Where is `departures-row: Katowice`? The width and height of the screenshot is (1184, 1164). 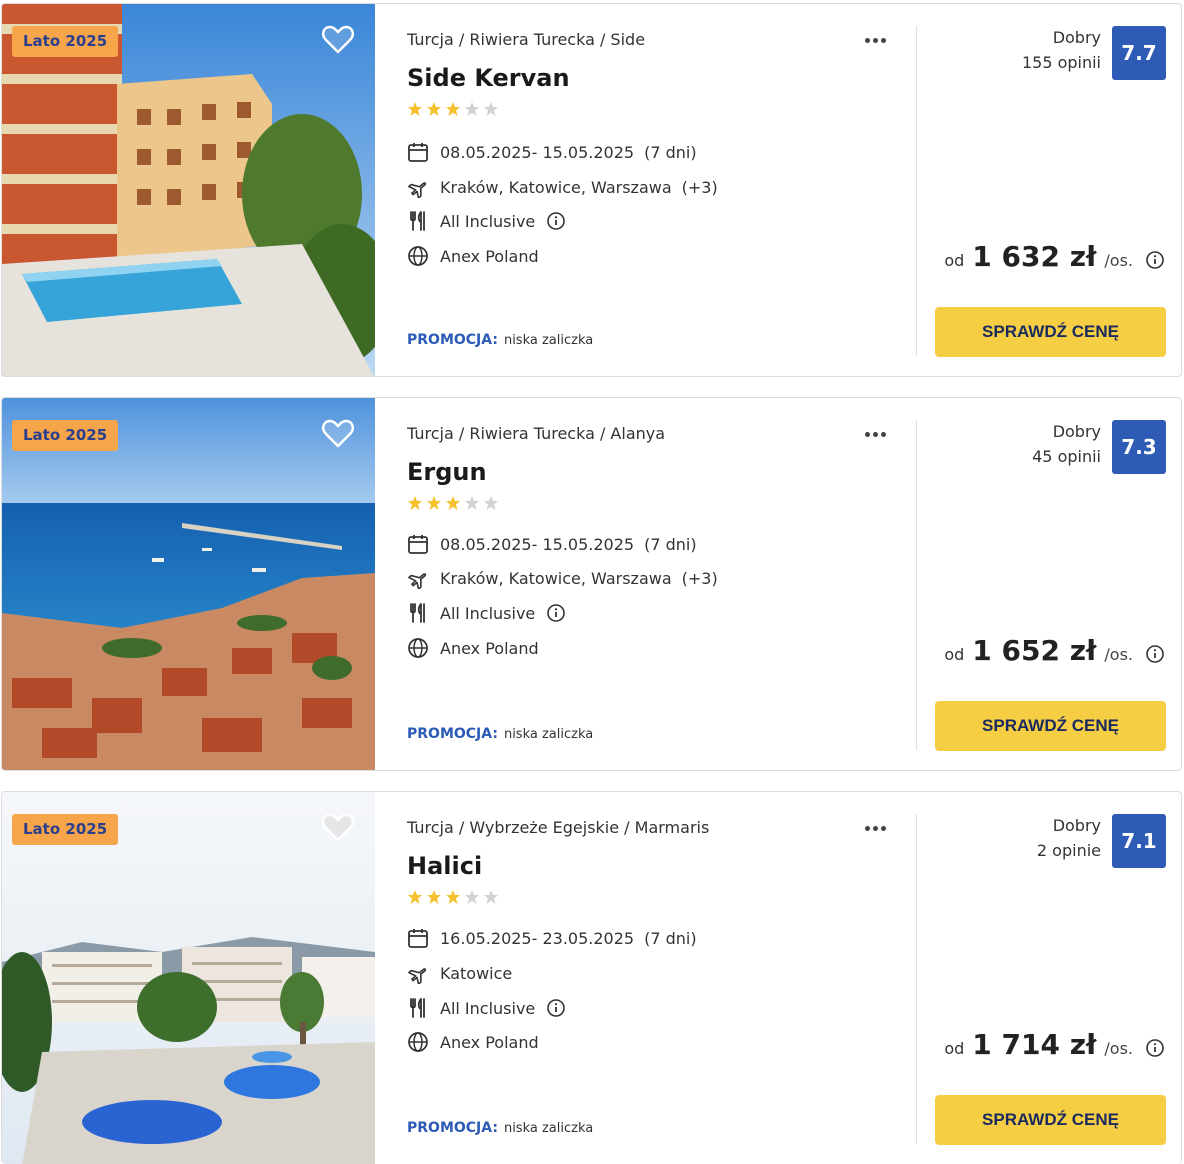 departures-row: Katowice is located at coordinates (459, 973).